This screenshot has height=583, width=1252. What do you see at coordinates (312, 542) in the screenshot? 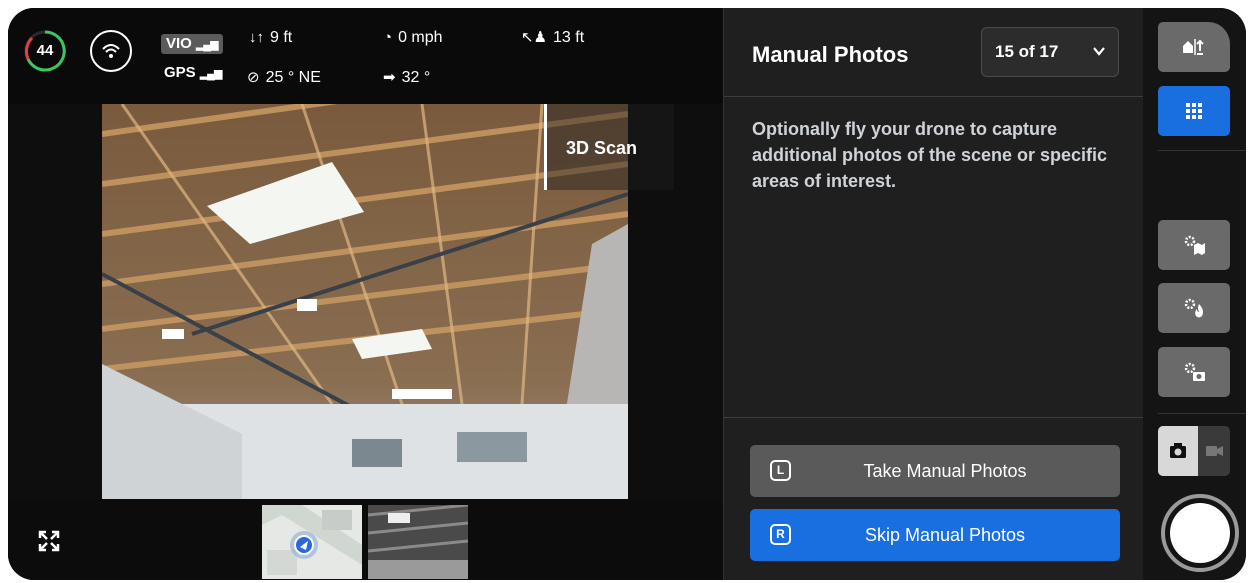
I see `map-thumbnail` at bounding box center [312, 542].